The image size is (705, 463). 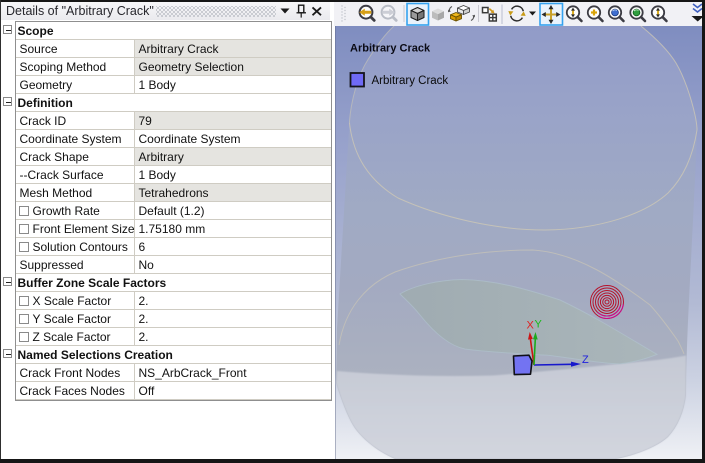 I want to click on svg-text: Y, so click(x=539, y=325).